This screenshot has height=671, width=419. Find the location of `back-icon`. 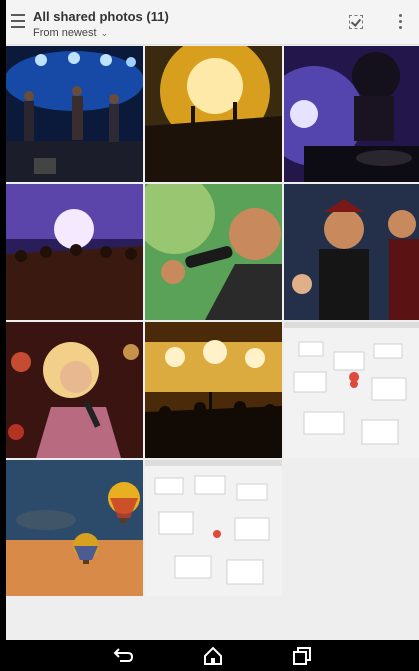

back-icon is located at coordinates (123, 656).